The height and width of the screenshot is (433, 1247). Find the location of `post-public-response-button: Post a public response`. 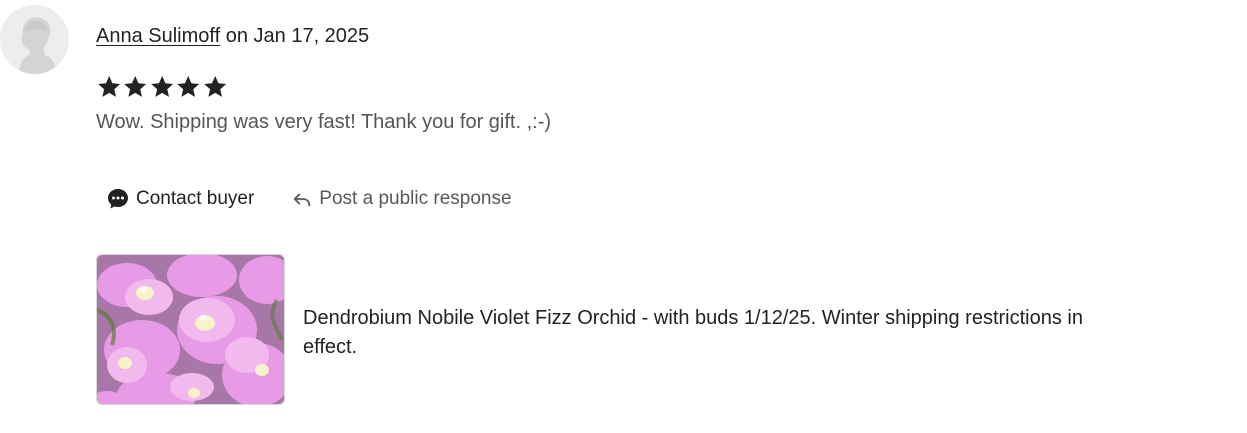

post-public-response-button: Post a public response is located at coordinates (401, 199).